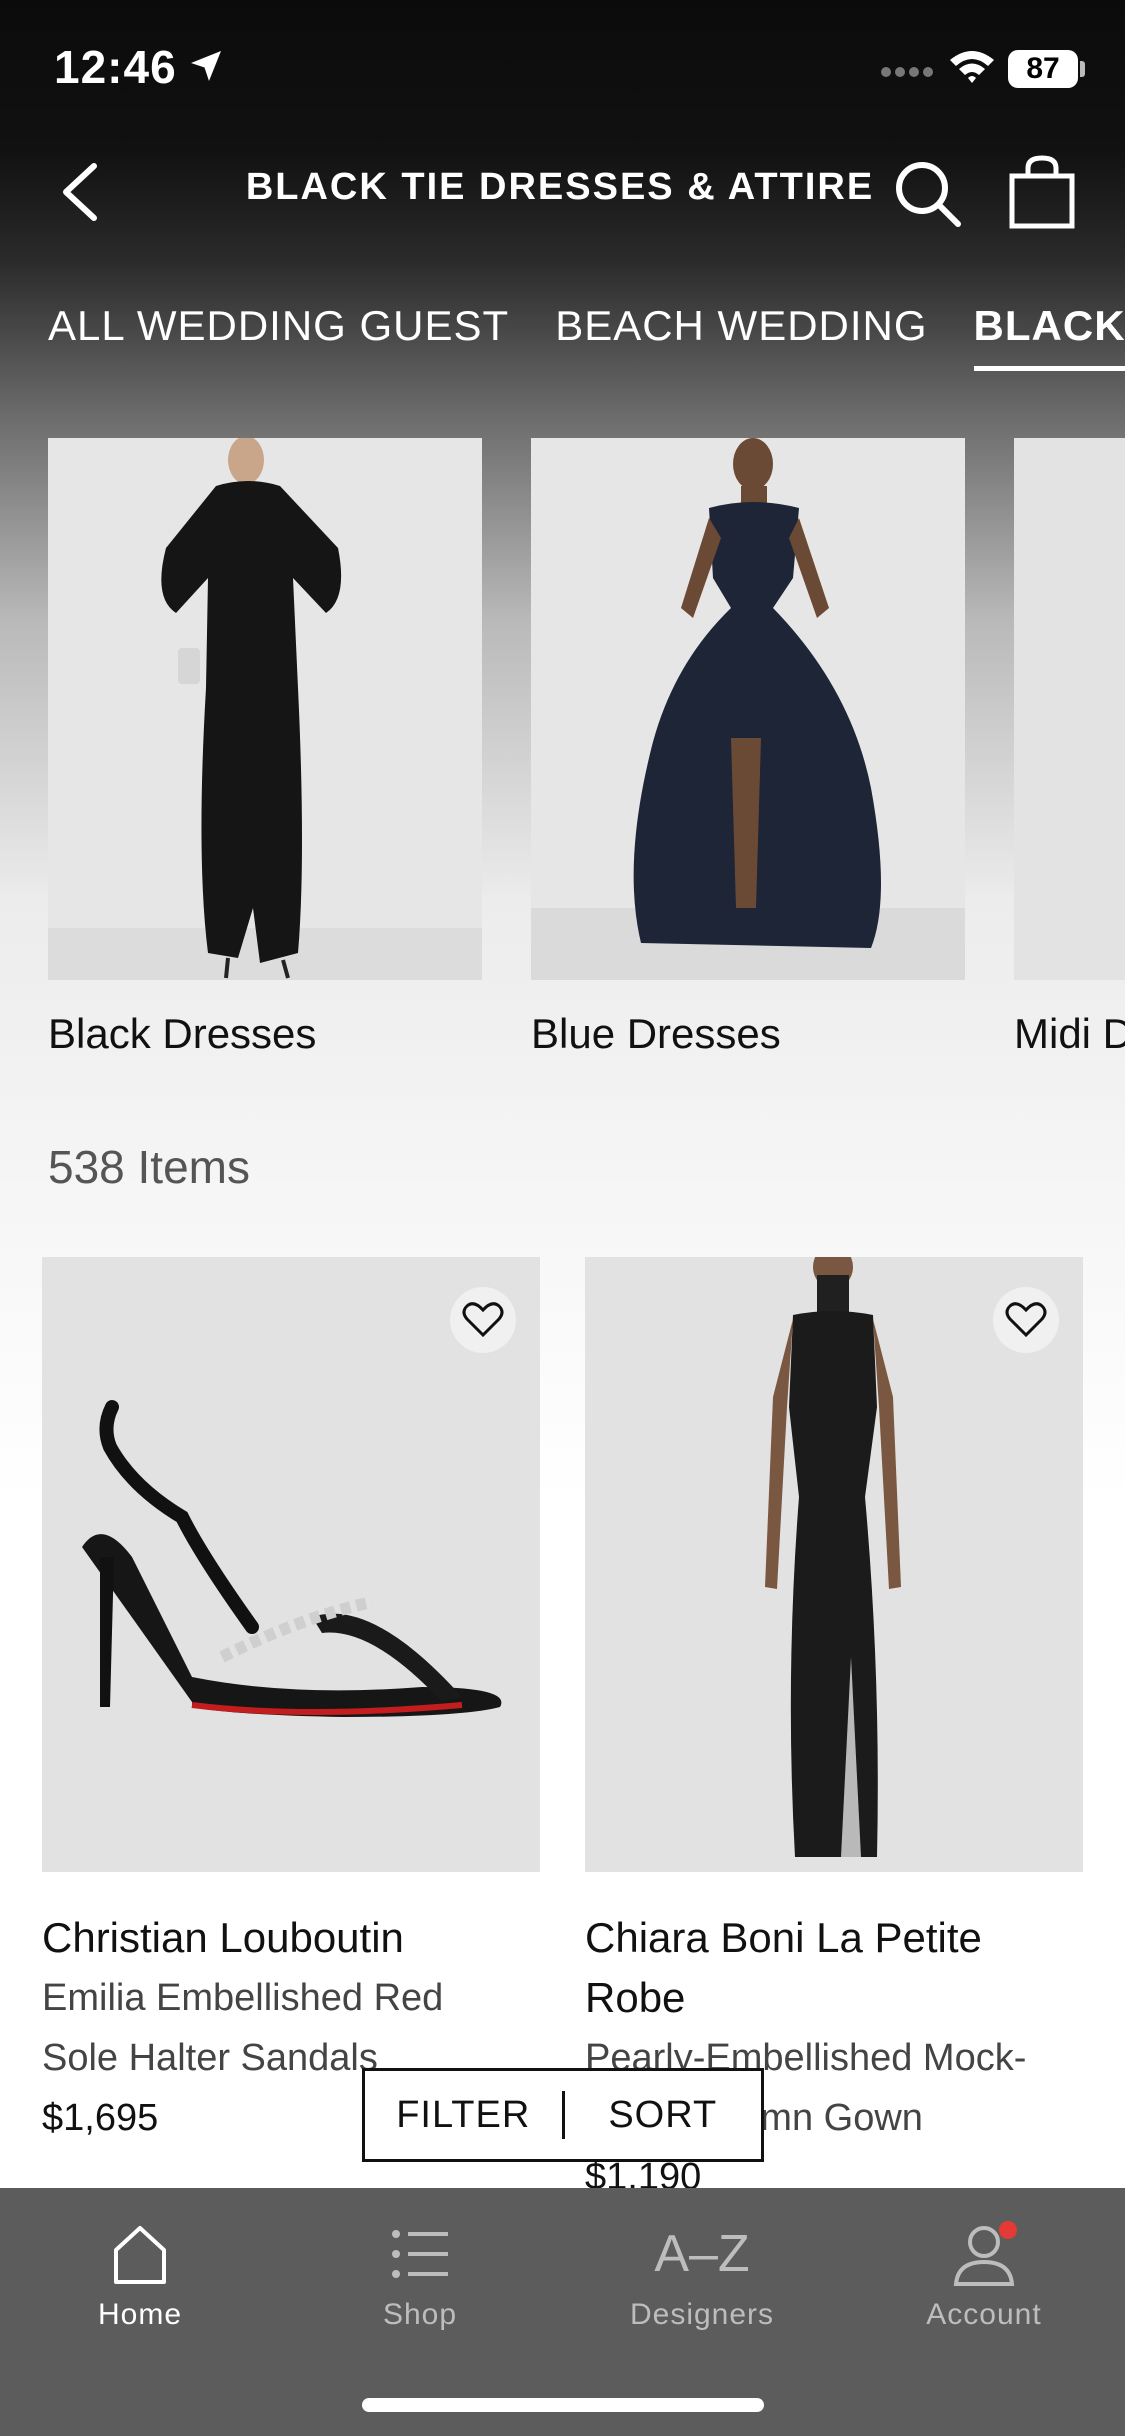 The height and width of the screenshot is (2436, 1125). What do you see at coordinates (1069, 1034) in the screenshot?
I see `subcategory-label-midi-dresses: Midi Dresses` at bounding box center [1069, 1034].